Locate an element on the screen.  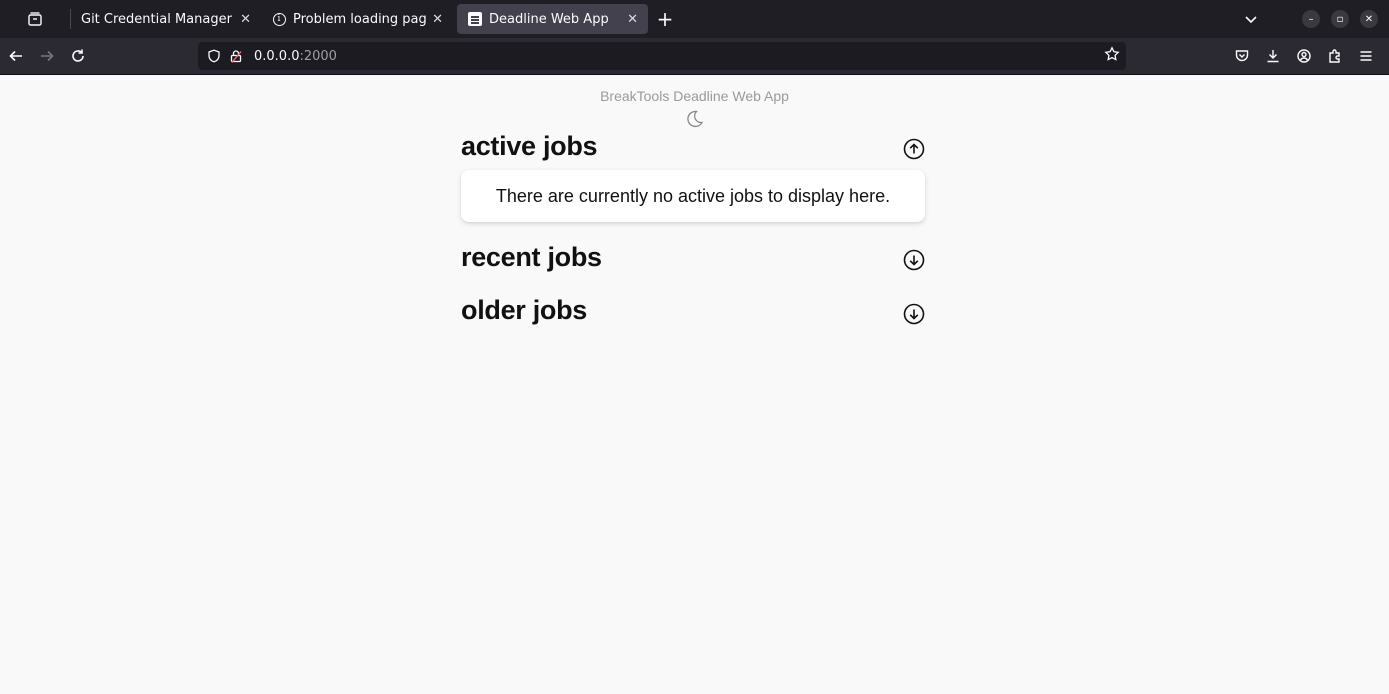
tab-problem-loading-page: i Problem loading page ✕ is located at coordinates (357, 19).